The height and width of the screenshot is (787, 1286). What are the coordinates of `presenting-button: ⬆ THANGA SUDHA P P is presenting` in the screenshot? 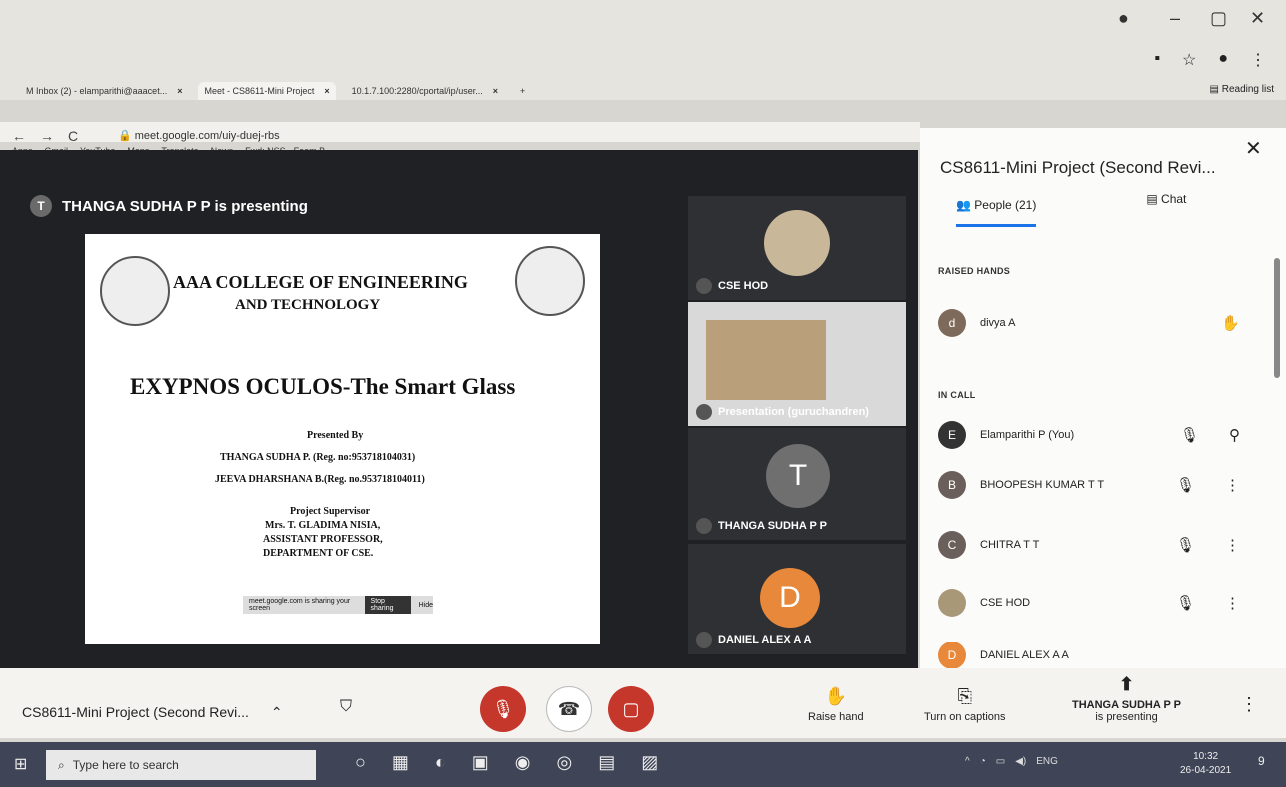 It's located at (1126, 698).